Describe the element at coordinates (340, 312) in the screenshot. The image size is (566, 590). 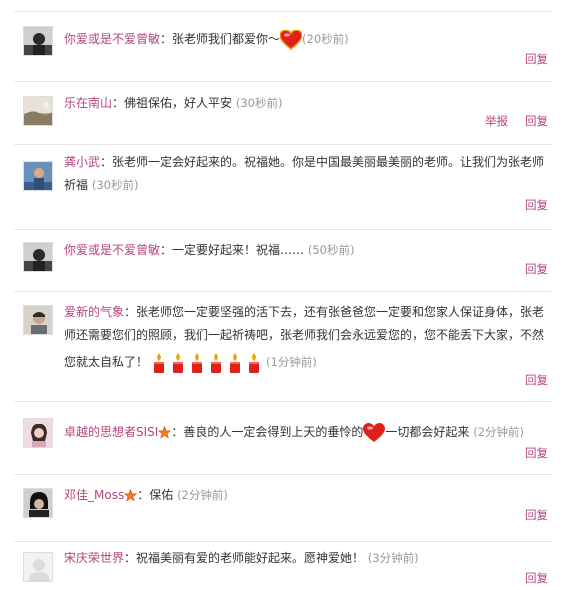
I see `comment-body: 张老师您一定要坚强的活下去，还有张爸爸您一定要和您家人保证身体，张老` at that location.